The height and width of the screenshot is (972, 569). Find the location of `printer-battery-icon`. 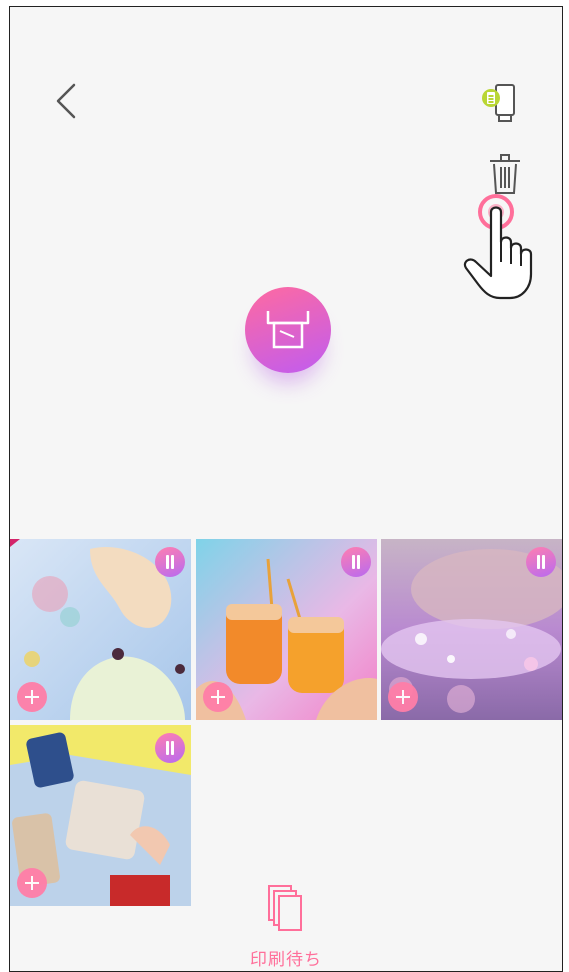

printer-battery-icon is located at coordinates (498, 103).